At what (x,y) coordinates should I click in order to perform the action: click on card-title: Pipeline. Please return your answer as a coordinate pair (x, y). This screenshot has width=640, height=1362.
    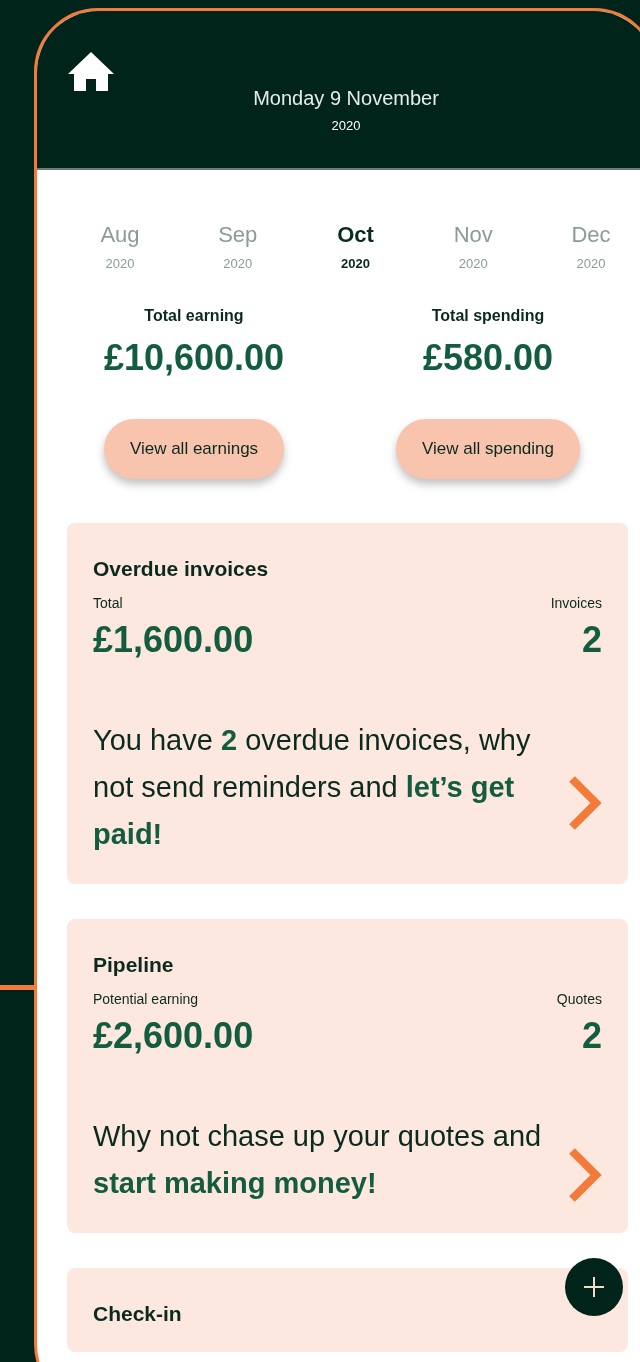
    Looking at the image, I should click on (133, 965).